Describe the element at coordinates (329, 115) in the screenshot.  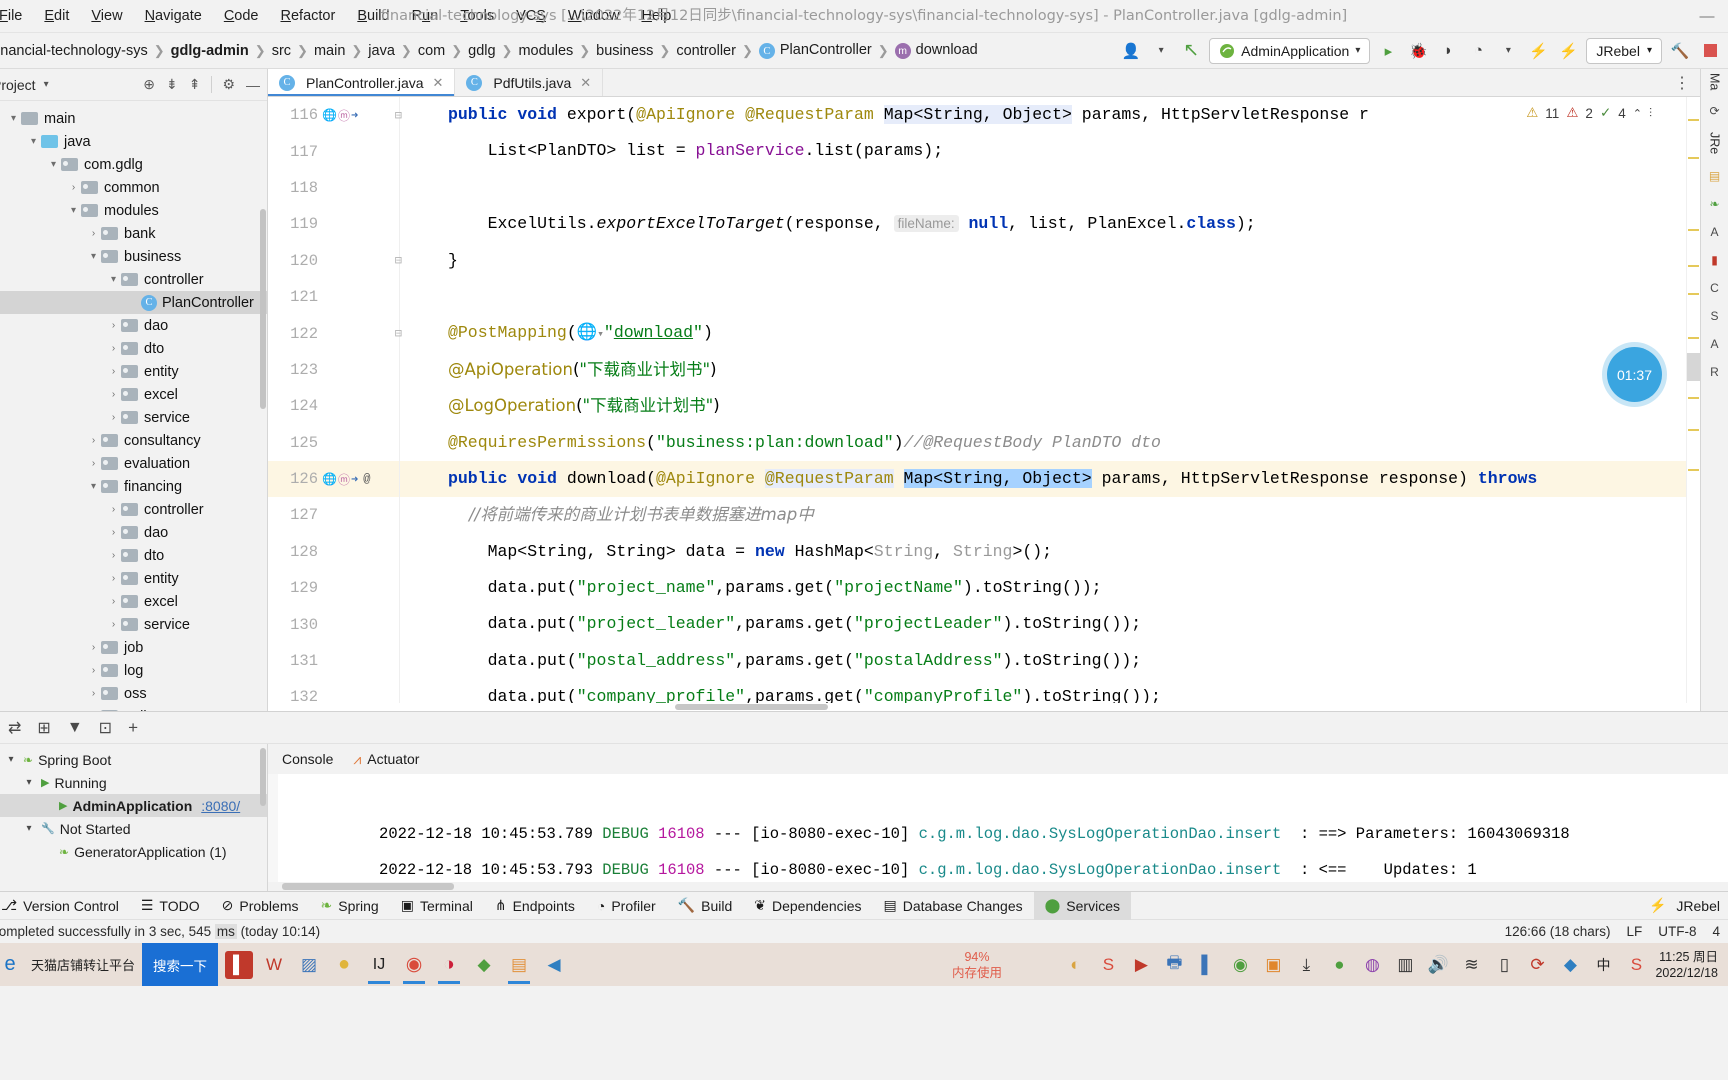
I see `globe-icon: 🌐` at that location.